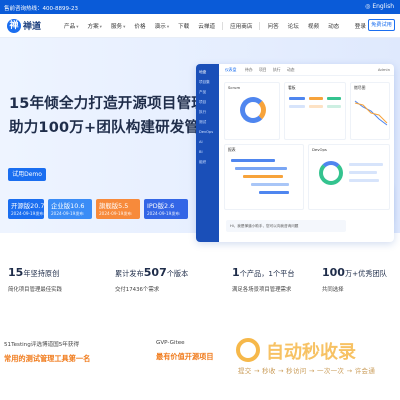  Describe the element at coordinates (383, 6) in the screenshot. I see `language-label: English` at that location.